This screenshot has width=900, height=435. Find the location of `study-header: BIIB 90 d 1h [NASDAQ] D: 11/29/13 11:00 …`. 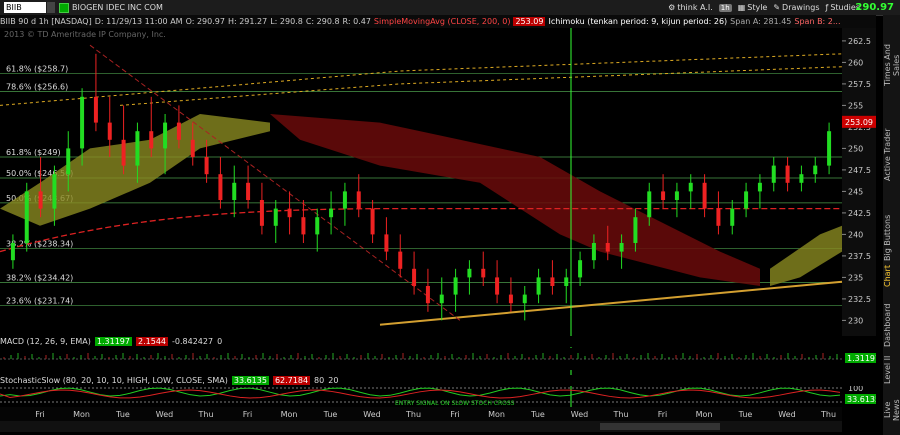

study-header: BIIB 90 d 1h [NASDAQ] D: 11/29/13 11:00 … is located at coordinates (438, 21).